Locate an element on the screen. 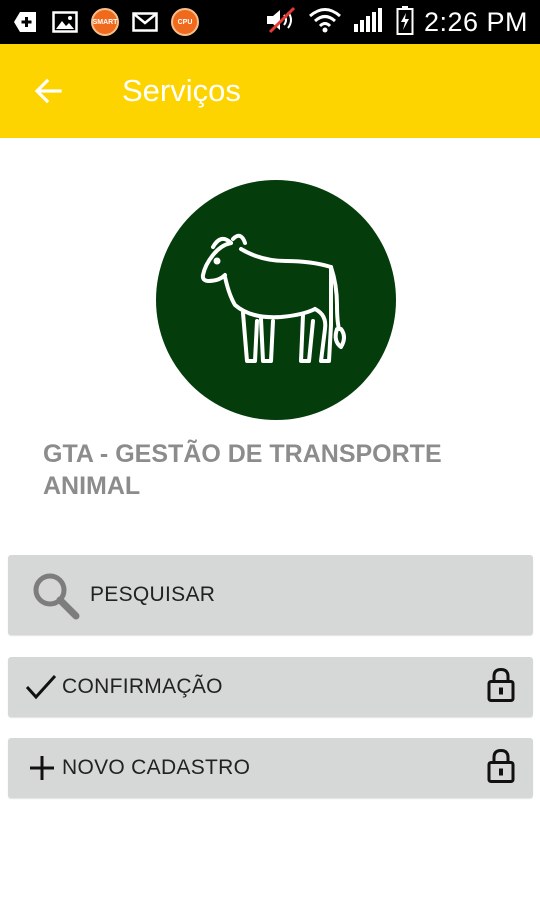  cow-icon is located at coordinates (273, 298).